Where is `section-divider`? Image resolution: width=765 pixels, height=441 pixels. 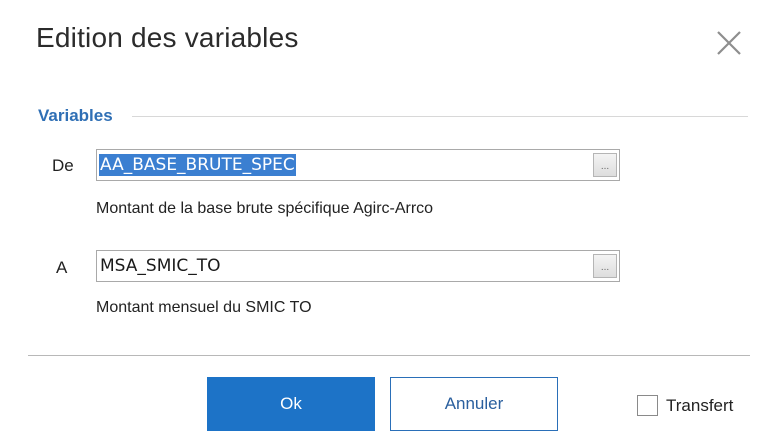 section-divider is located at coordinates (440, 116).